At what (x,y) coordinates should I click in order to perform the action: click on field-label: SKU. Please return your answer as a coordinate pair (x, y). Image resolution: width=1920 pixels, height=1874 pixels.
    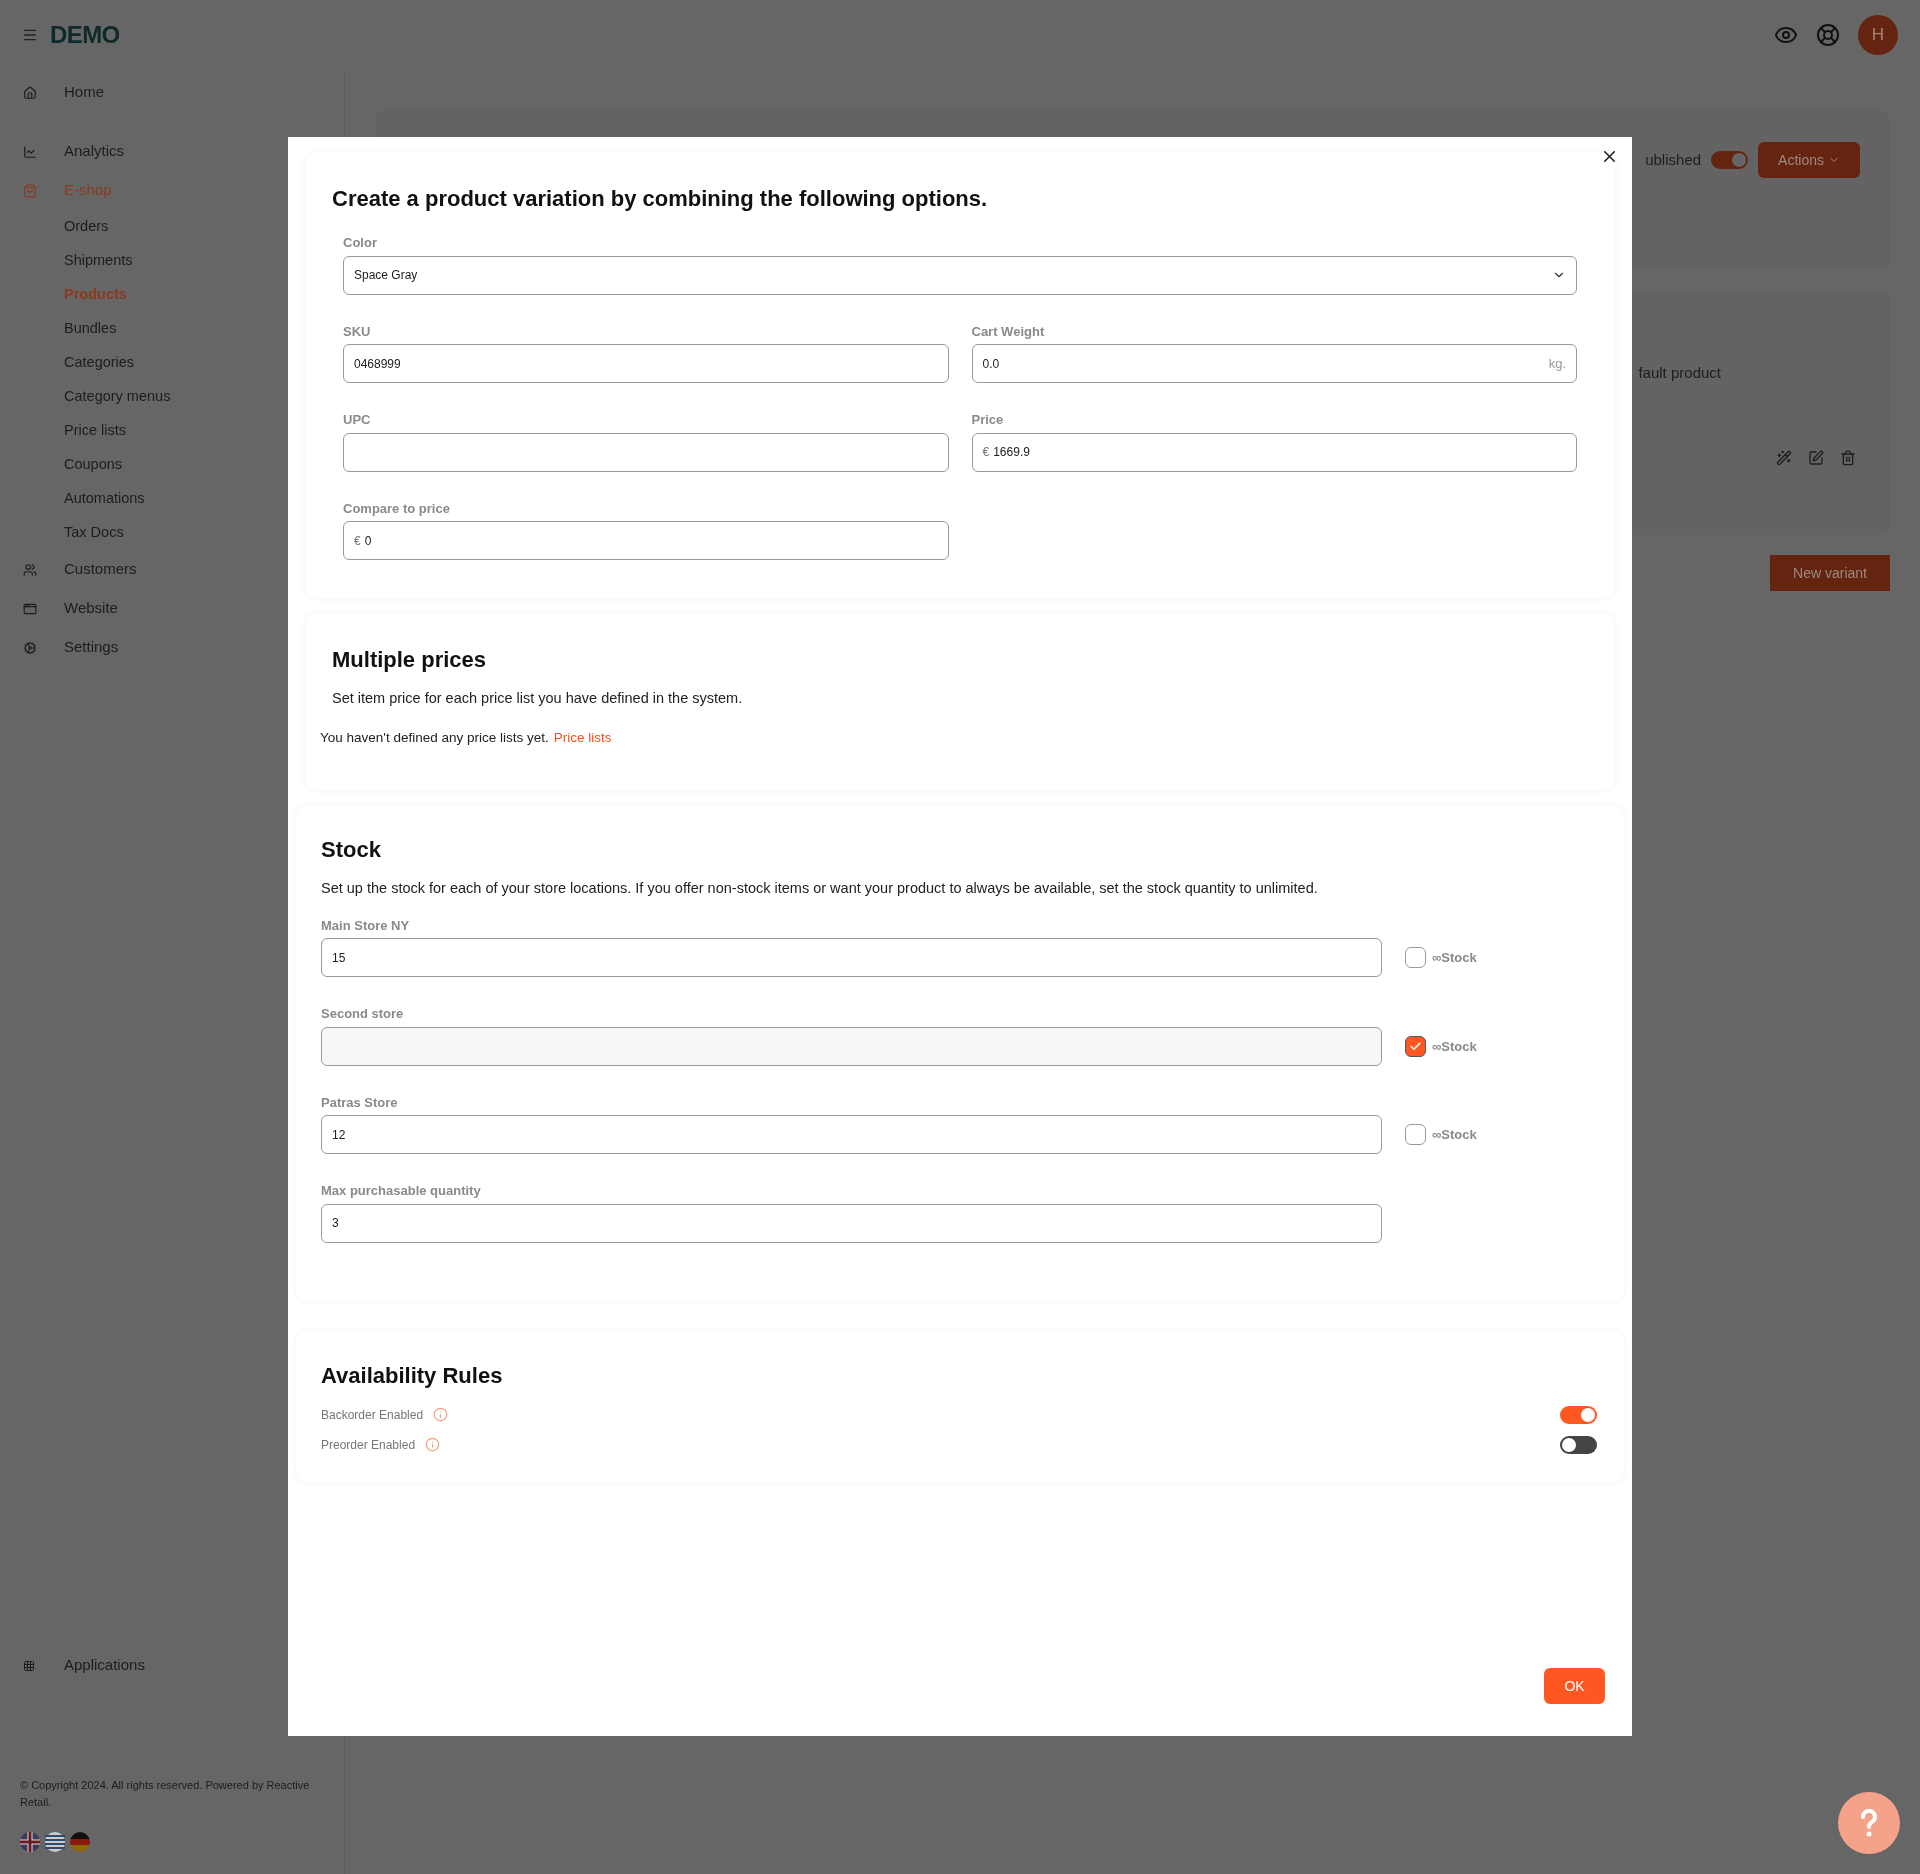
    Looking at the image, I should click on (357, 331).